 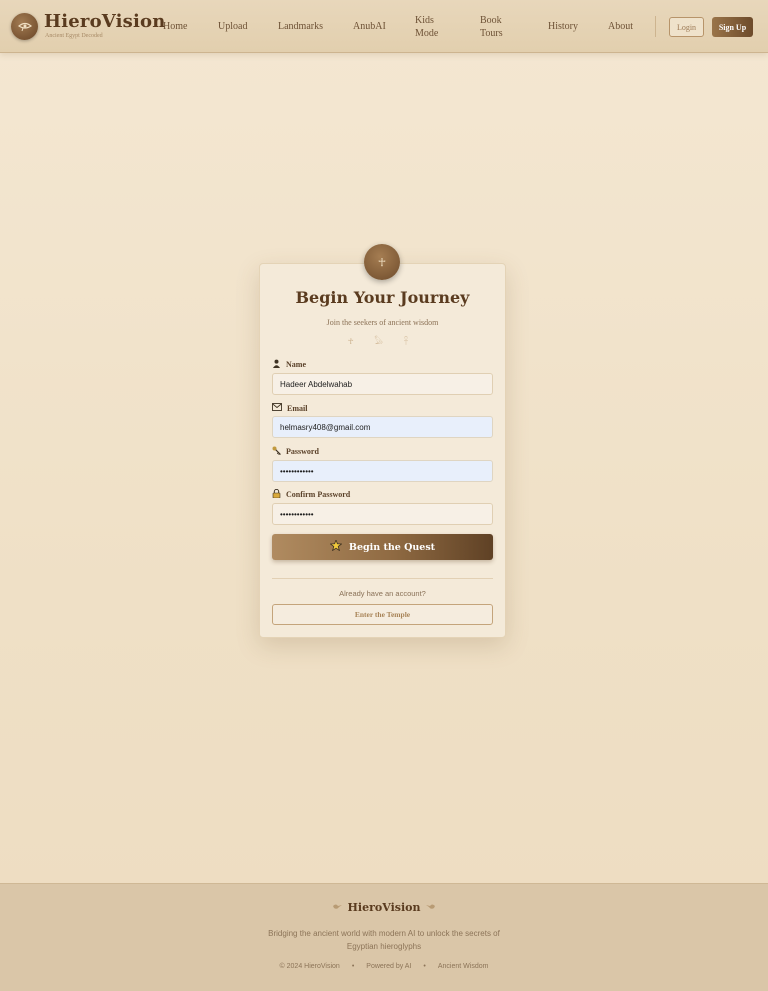 What do you see at coordinates (563, 26) in the screenshot?
I see `nav-history: History` at bounding box center [563, 26].